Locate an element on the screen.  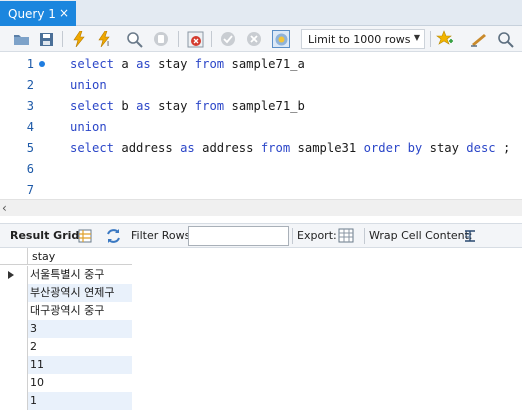
table-row: 3 is located at coordinates (66, 329).